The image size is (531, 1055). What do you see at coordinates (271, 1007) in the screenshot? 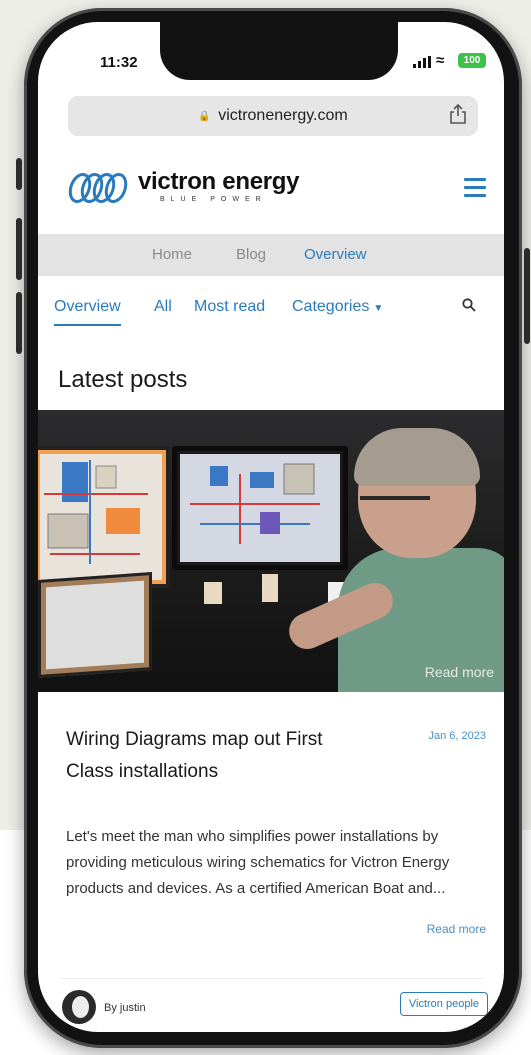
I see `post-footer: By justin Victron people` at bounding box center [271, 1007].